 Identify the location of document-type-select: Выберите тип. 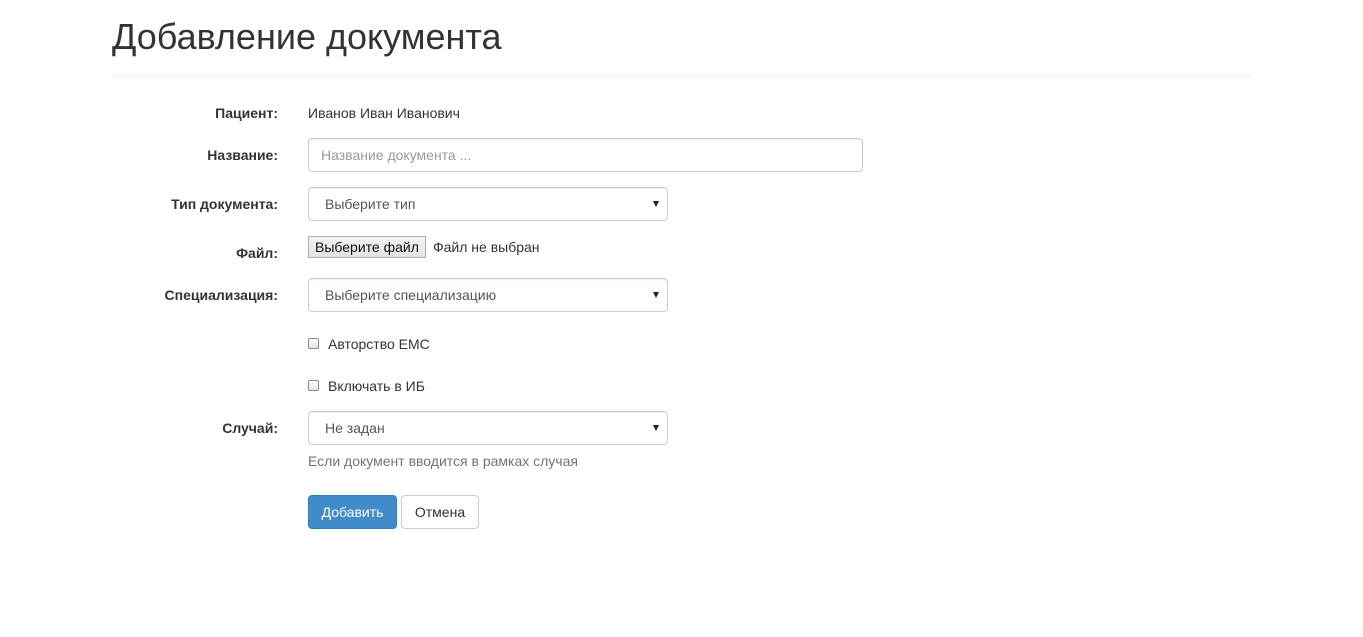
(488, 204).